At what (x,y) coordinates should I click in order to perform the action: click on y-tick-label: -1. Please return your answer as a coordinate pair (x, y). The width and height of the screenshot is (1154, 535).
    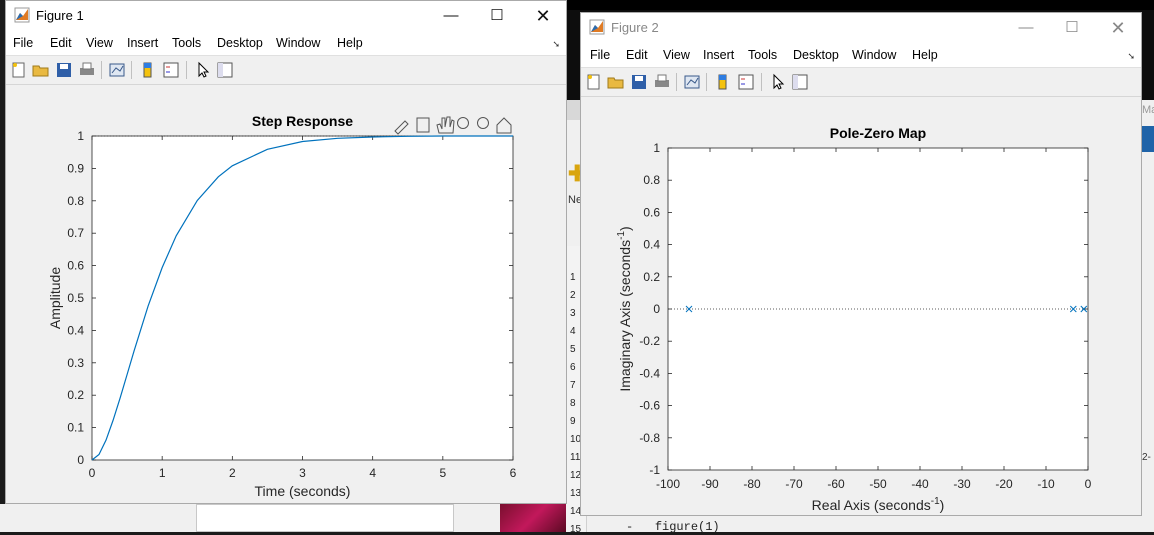
    Looking at the image, I should click on (654, 470).